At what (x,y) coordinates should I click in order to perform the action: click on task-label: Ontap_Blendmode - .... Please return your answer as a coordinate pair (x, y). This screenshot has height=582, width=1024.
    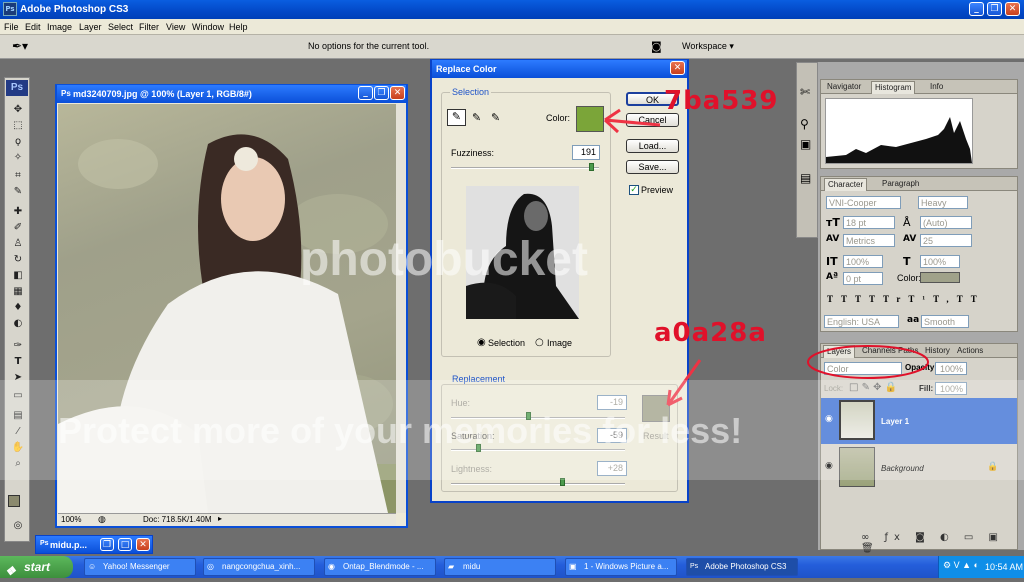
    Looking at the image, I should click on (383, 566).